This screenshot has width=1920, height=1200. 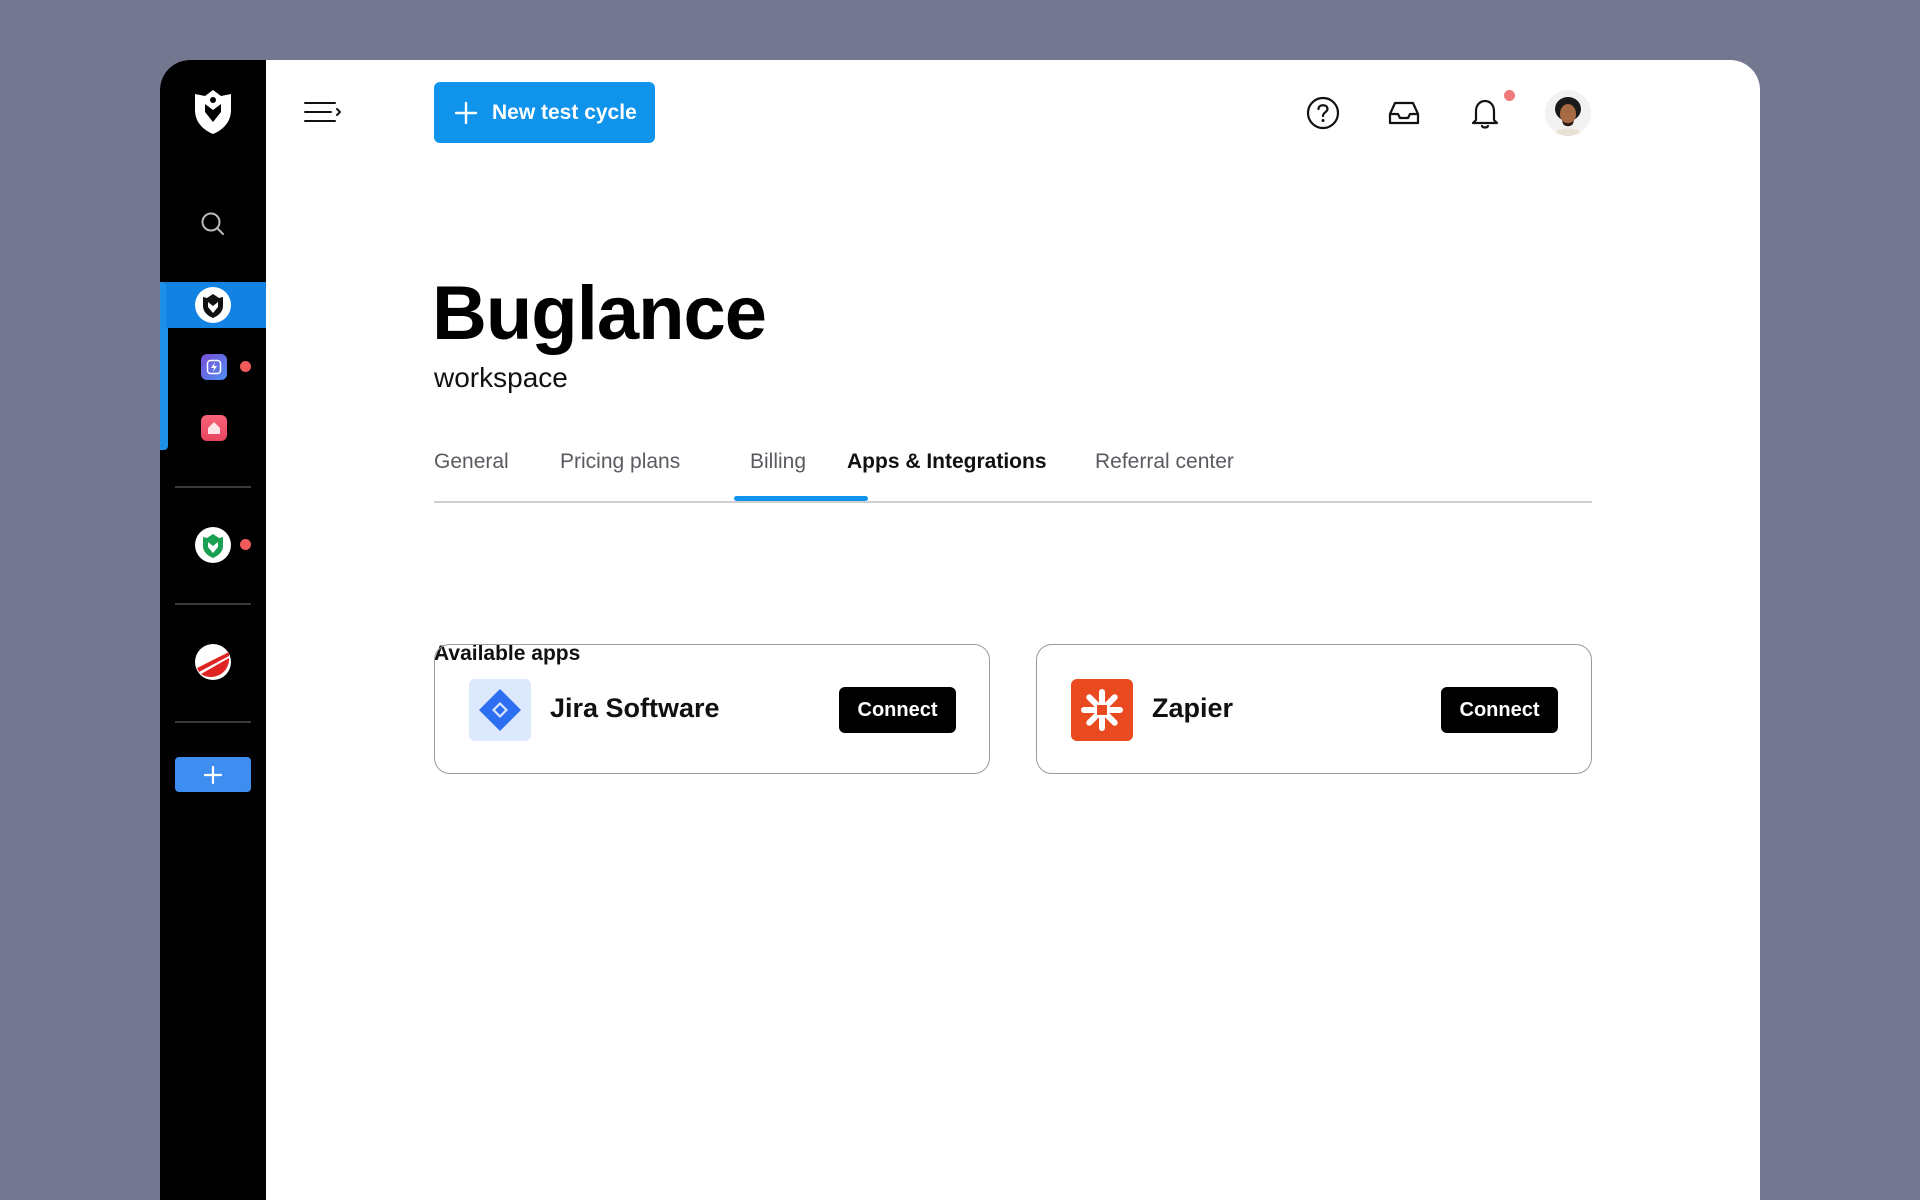 What do you see at coordinates (620, 462) in the screenshot?
I see `tab-pricing-plans: Pricing plans` at bounding box center [620, 462].